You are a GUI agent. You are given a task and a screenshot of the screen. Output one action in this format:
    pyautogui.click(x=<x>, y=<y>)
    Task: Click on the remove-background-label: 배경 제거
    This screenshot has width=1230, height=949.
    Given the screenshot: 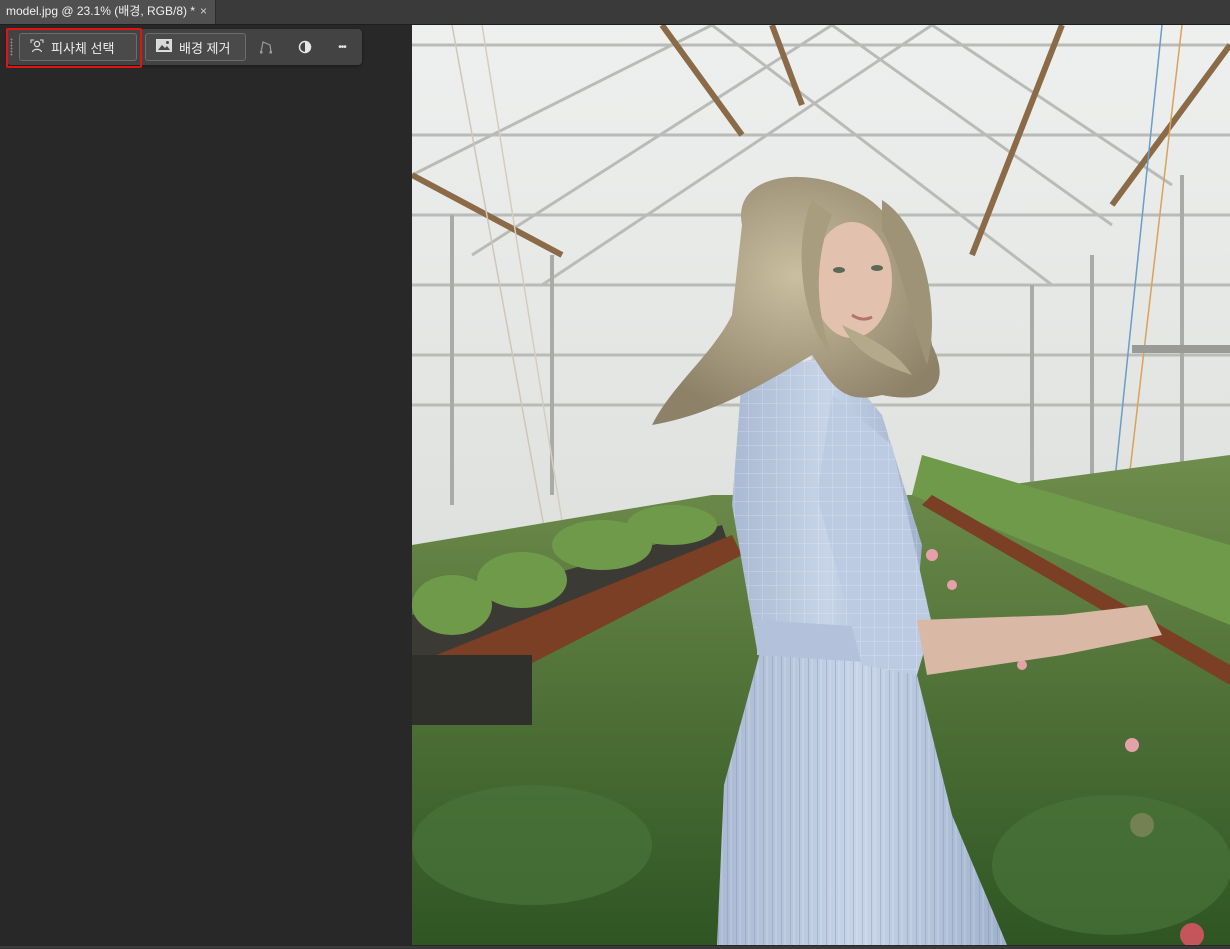 What is the action you would take?
    pyautogui.click(x=205, y=48)
    